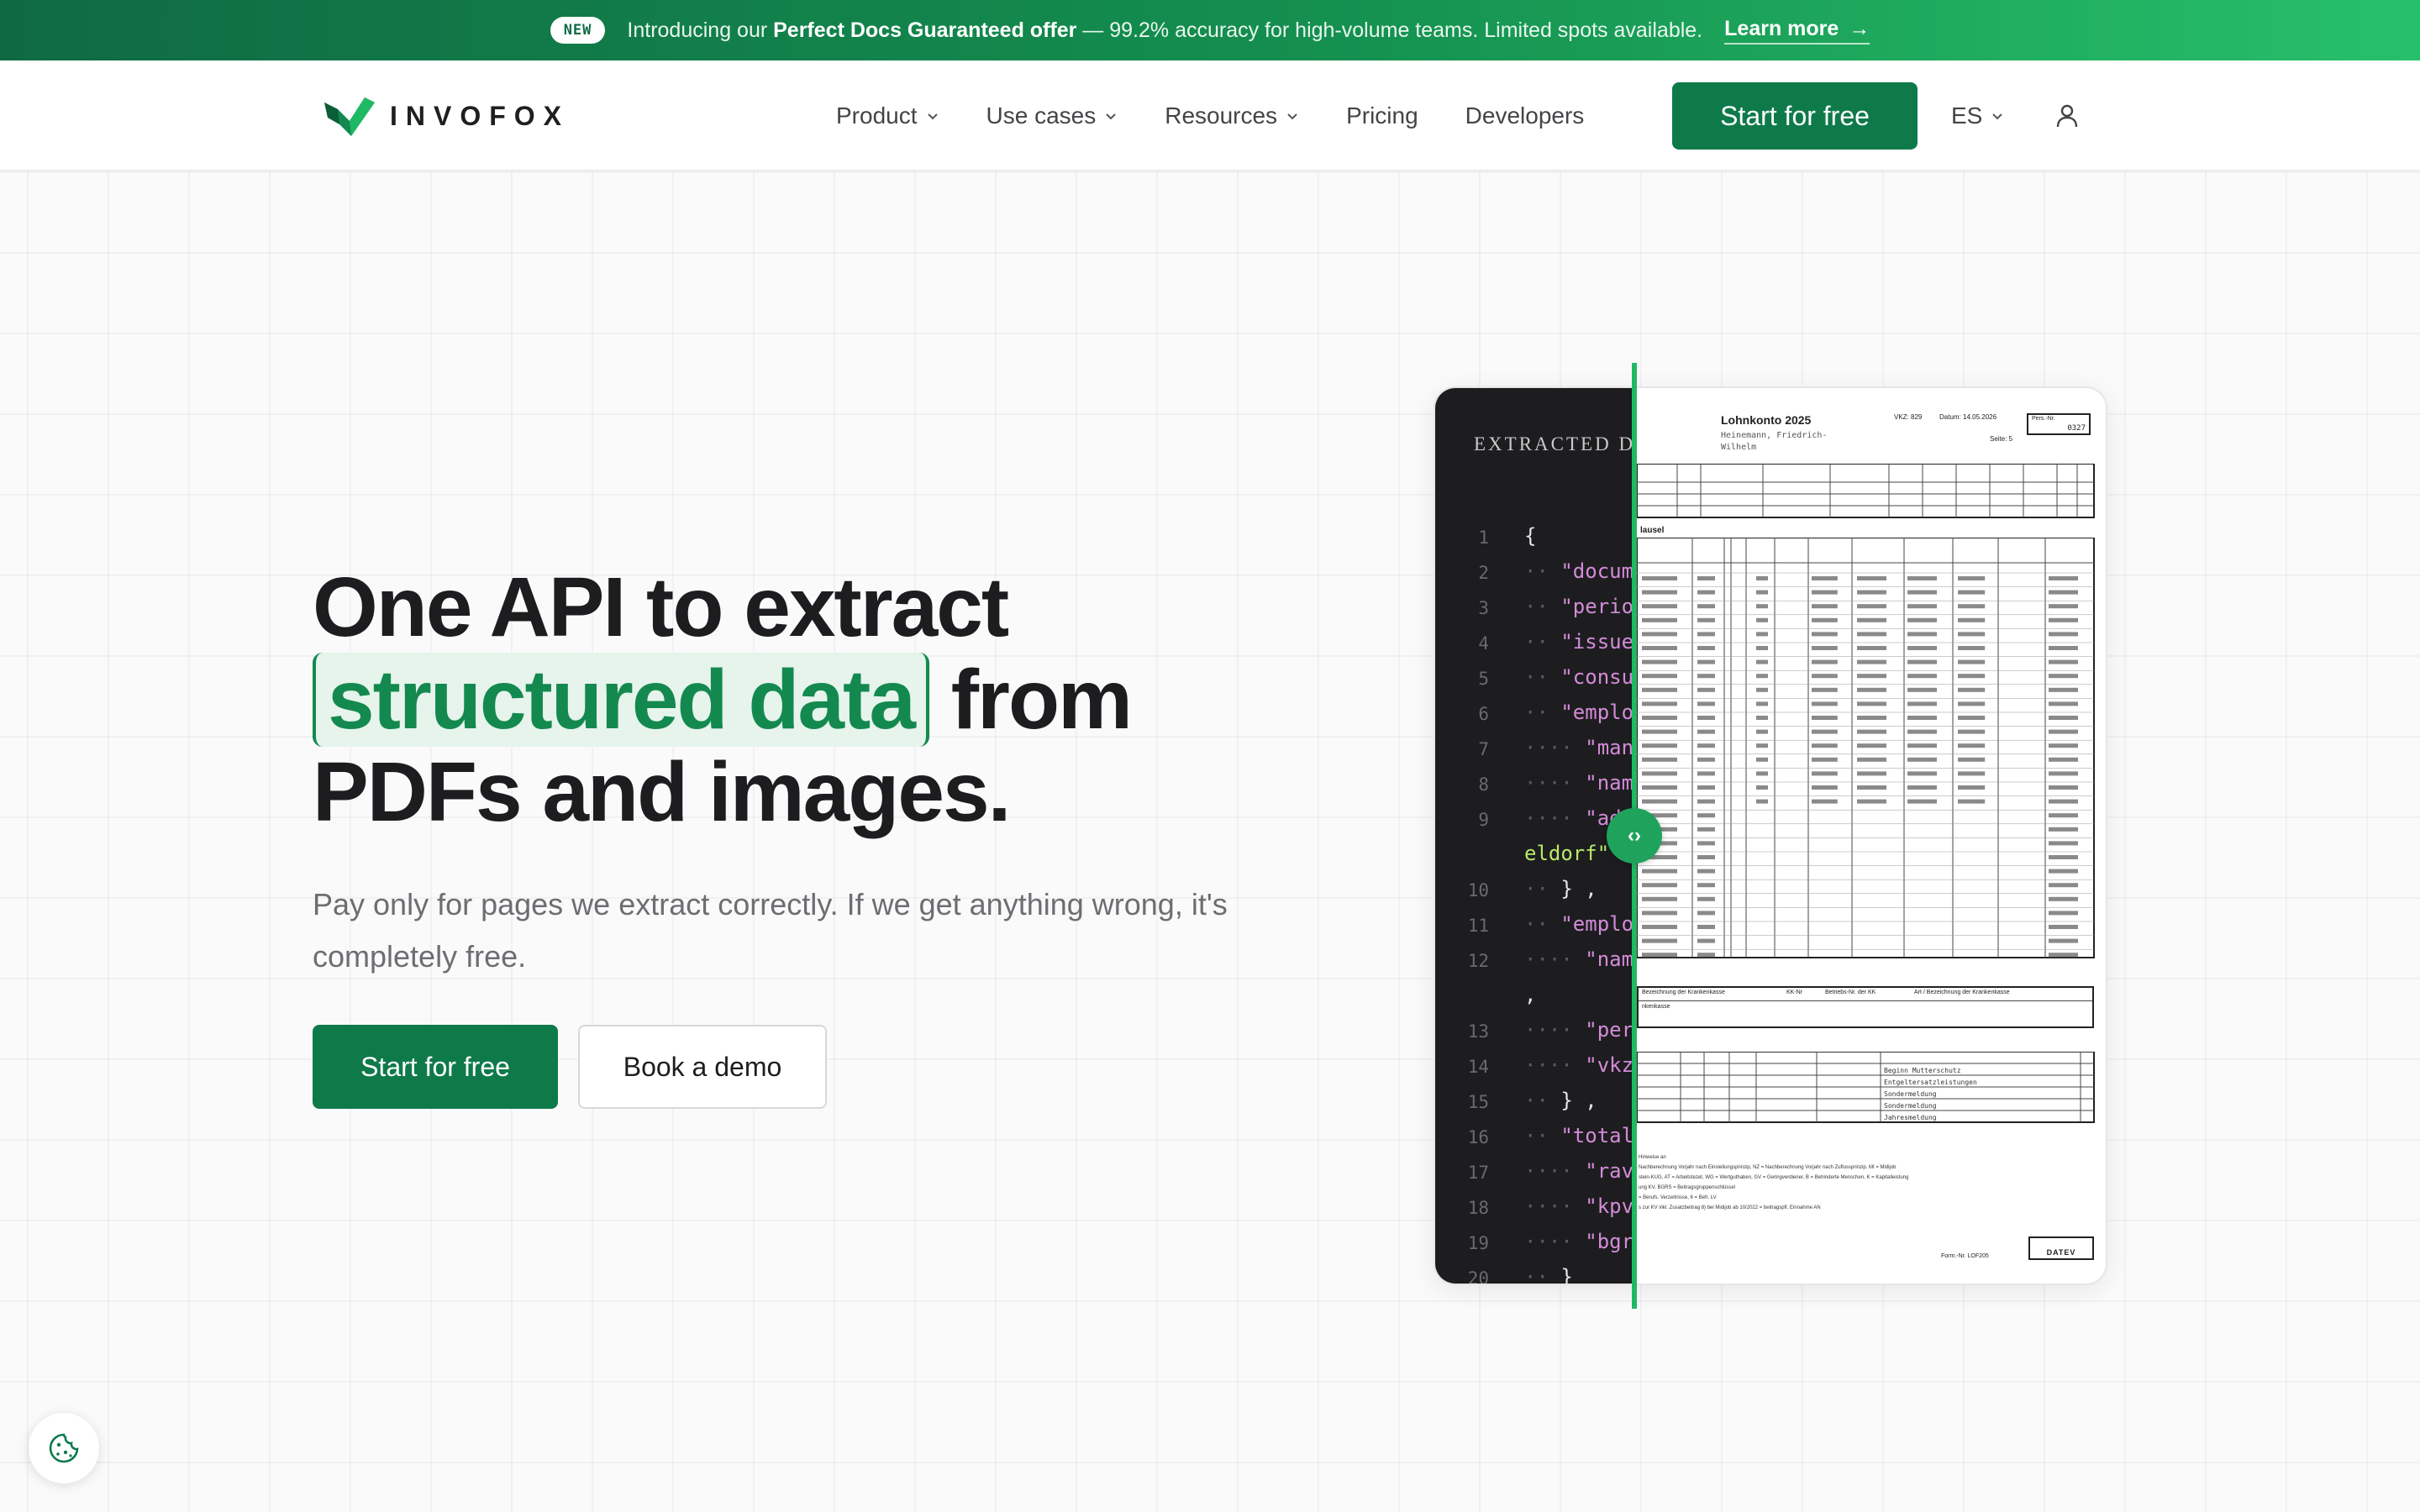 Image resolution: width=2420 pixels, height=1512 pixels. Describe the element at coordinates (1795, 992) in the screenshot. I see `doc-kk-nr: KK-Nr` at that location.